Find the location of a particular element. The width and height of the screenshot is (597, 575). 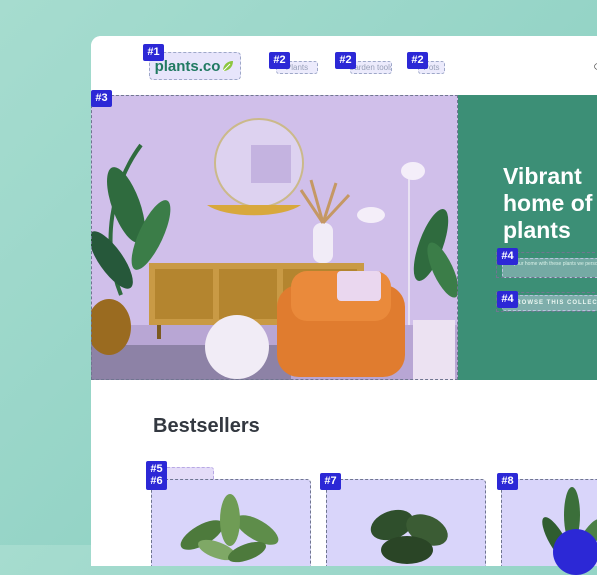

marker-hero-cta: #4 is located at coordinates (507, 299).